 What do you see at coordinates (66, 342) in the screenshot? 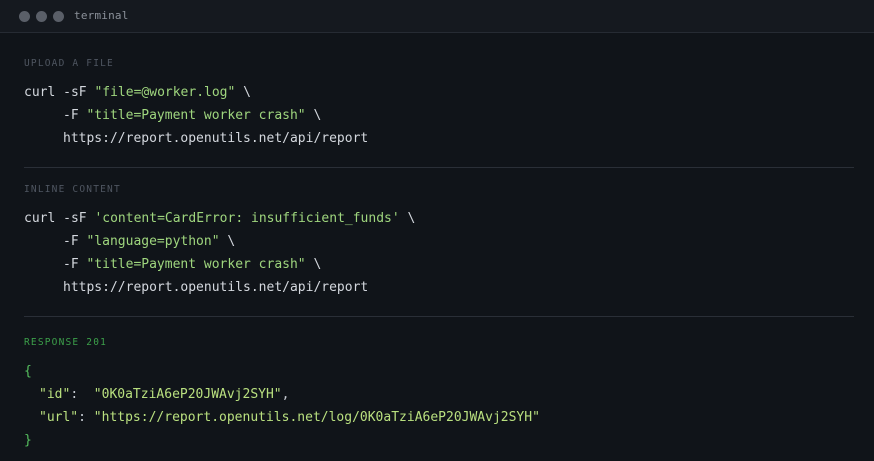
I see `response-status-label: RESPONSE 201` at bounding box center [66, 342].